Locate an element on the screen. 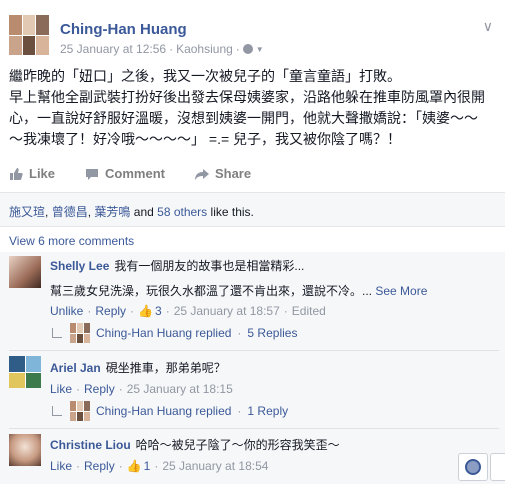 This screenshot has height=484, width=505. commenter-name: Christine Liou is located at coordinates (90, 445).